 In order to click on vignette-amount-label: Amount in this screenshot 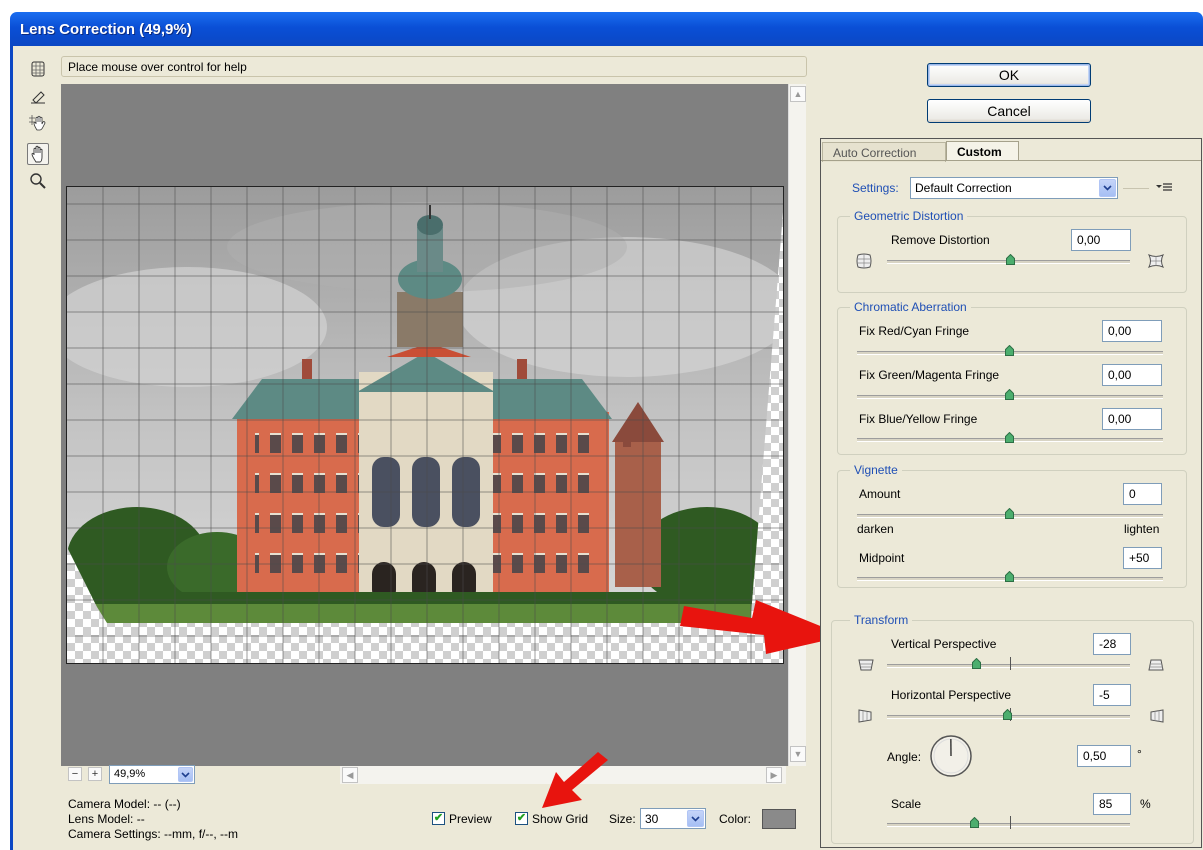, I will do `click(880, 494)`.